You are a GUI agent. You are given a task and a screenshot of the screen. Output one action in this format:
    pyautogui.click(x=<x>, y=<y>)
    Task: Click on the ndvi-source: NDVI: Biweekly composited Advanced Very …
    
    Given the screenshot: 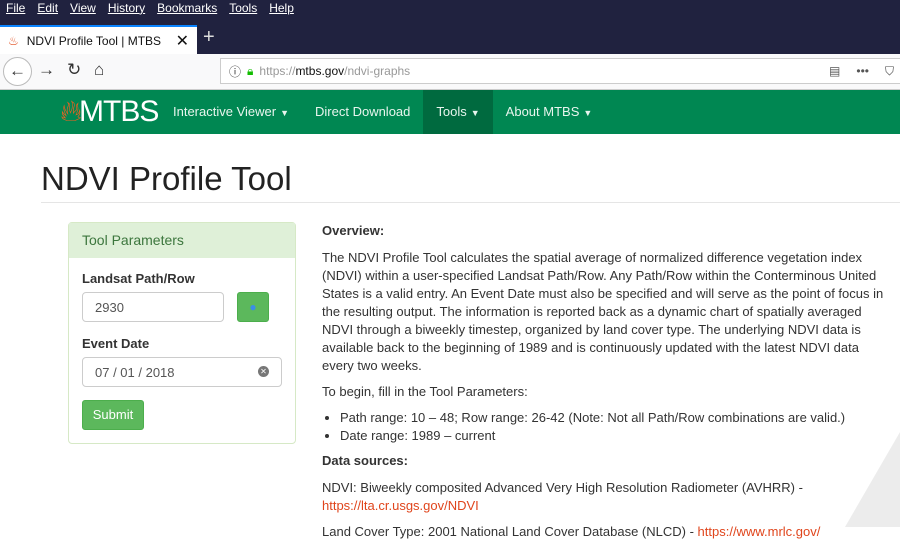 What is the action you would take?
    pyautogui.click(x=562, y=496)
    